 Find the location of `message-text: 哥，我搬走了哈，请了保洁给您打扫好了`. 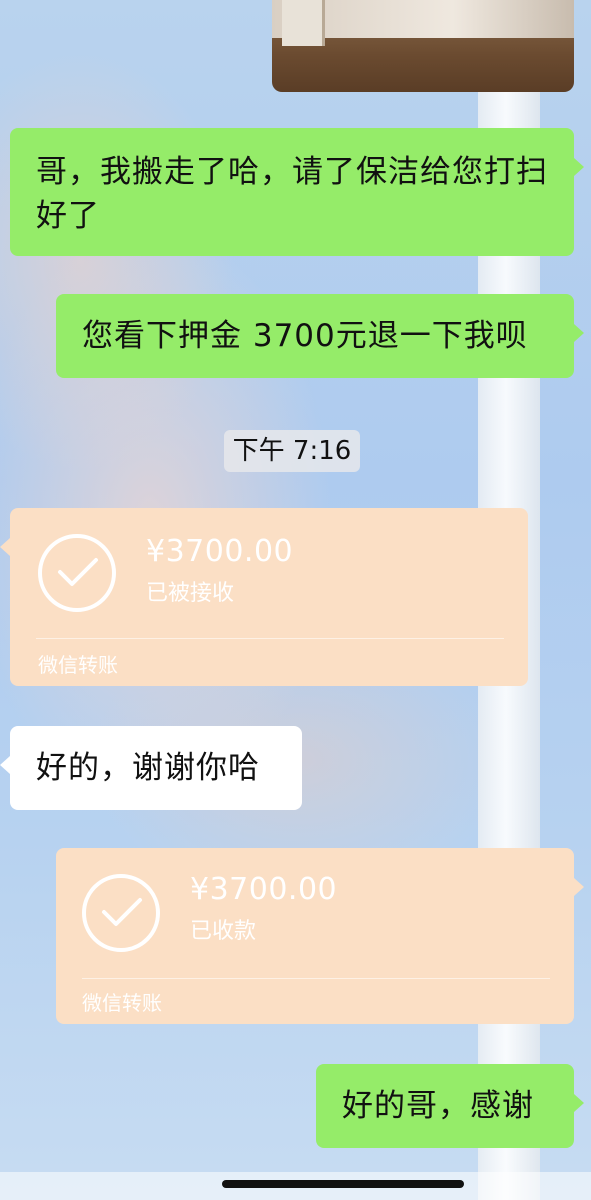

message-text: 哥，我搬走了哈，请了保洁给您打扫好了 is located at coordinates (292, 194).